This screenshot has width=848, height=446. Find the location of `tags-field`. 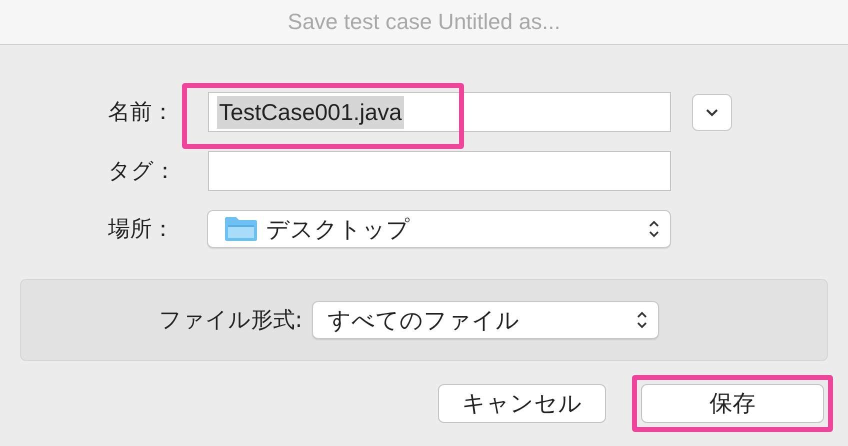

tags-field is located at coordinates (439, 171).